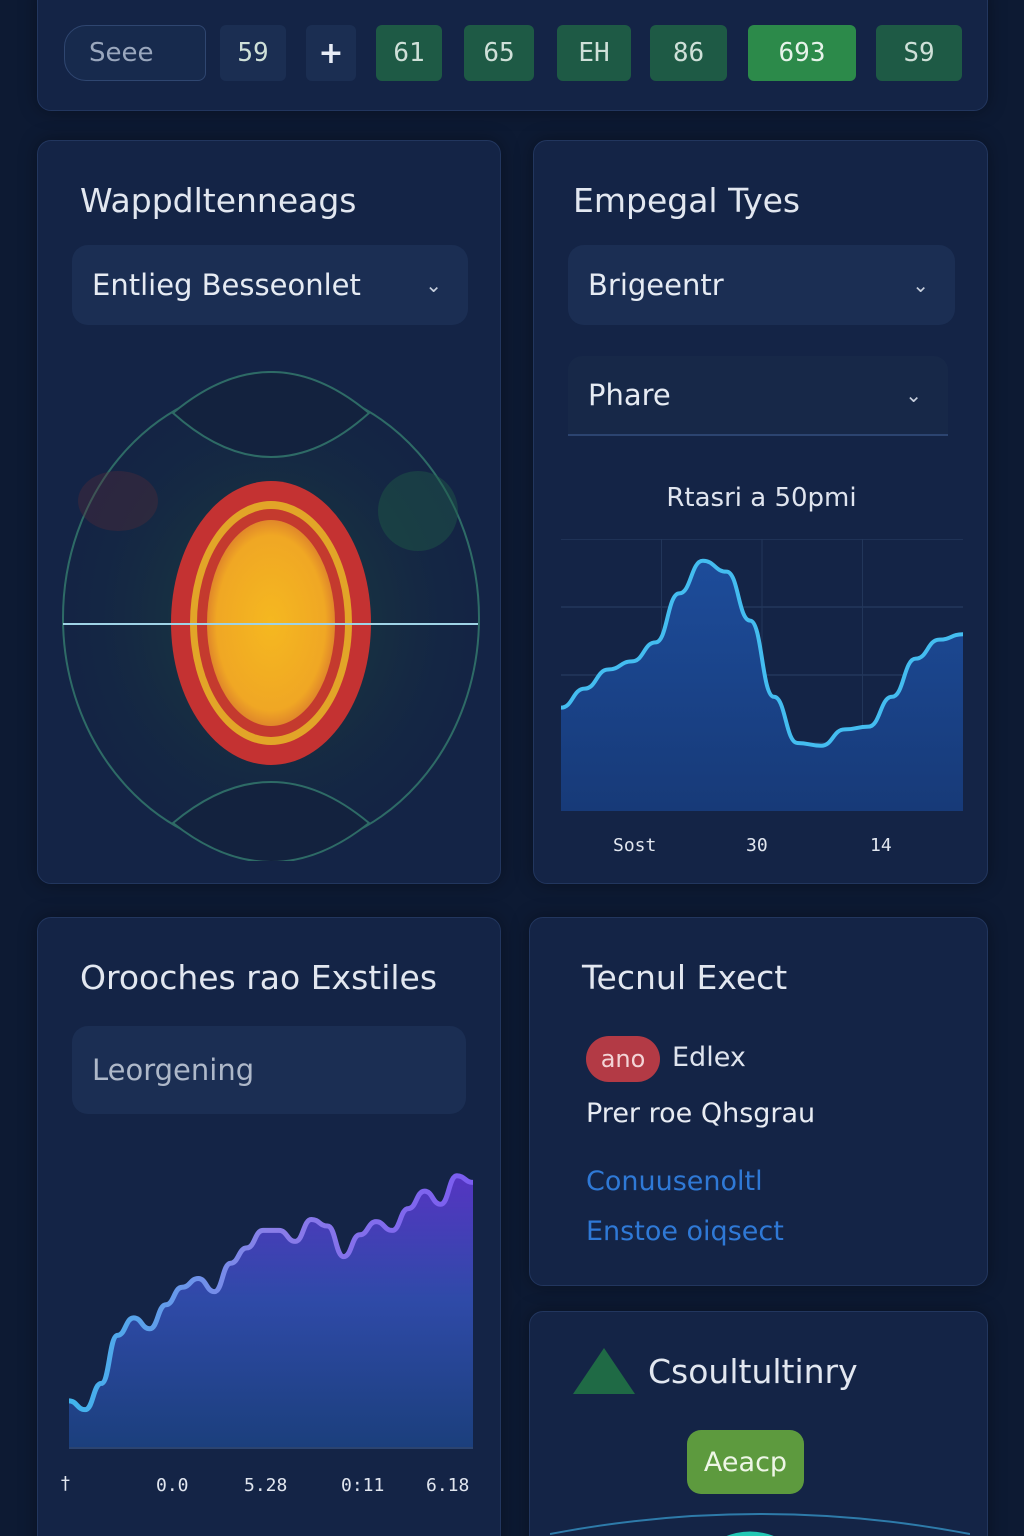 This screenshot has height=1536, width=1024. Describe the element at coordinates (135, 53) in the screenshot. I see `search-input: Seee` at that location.